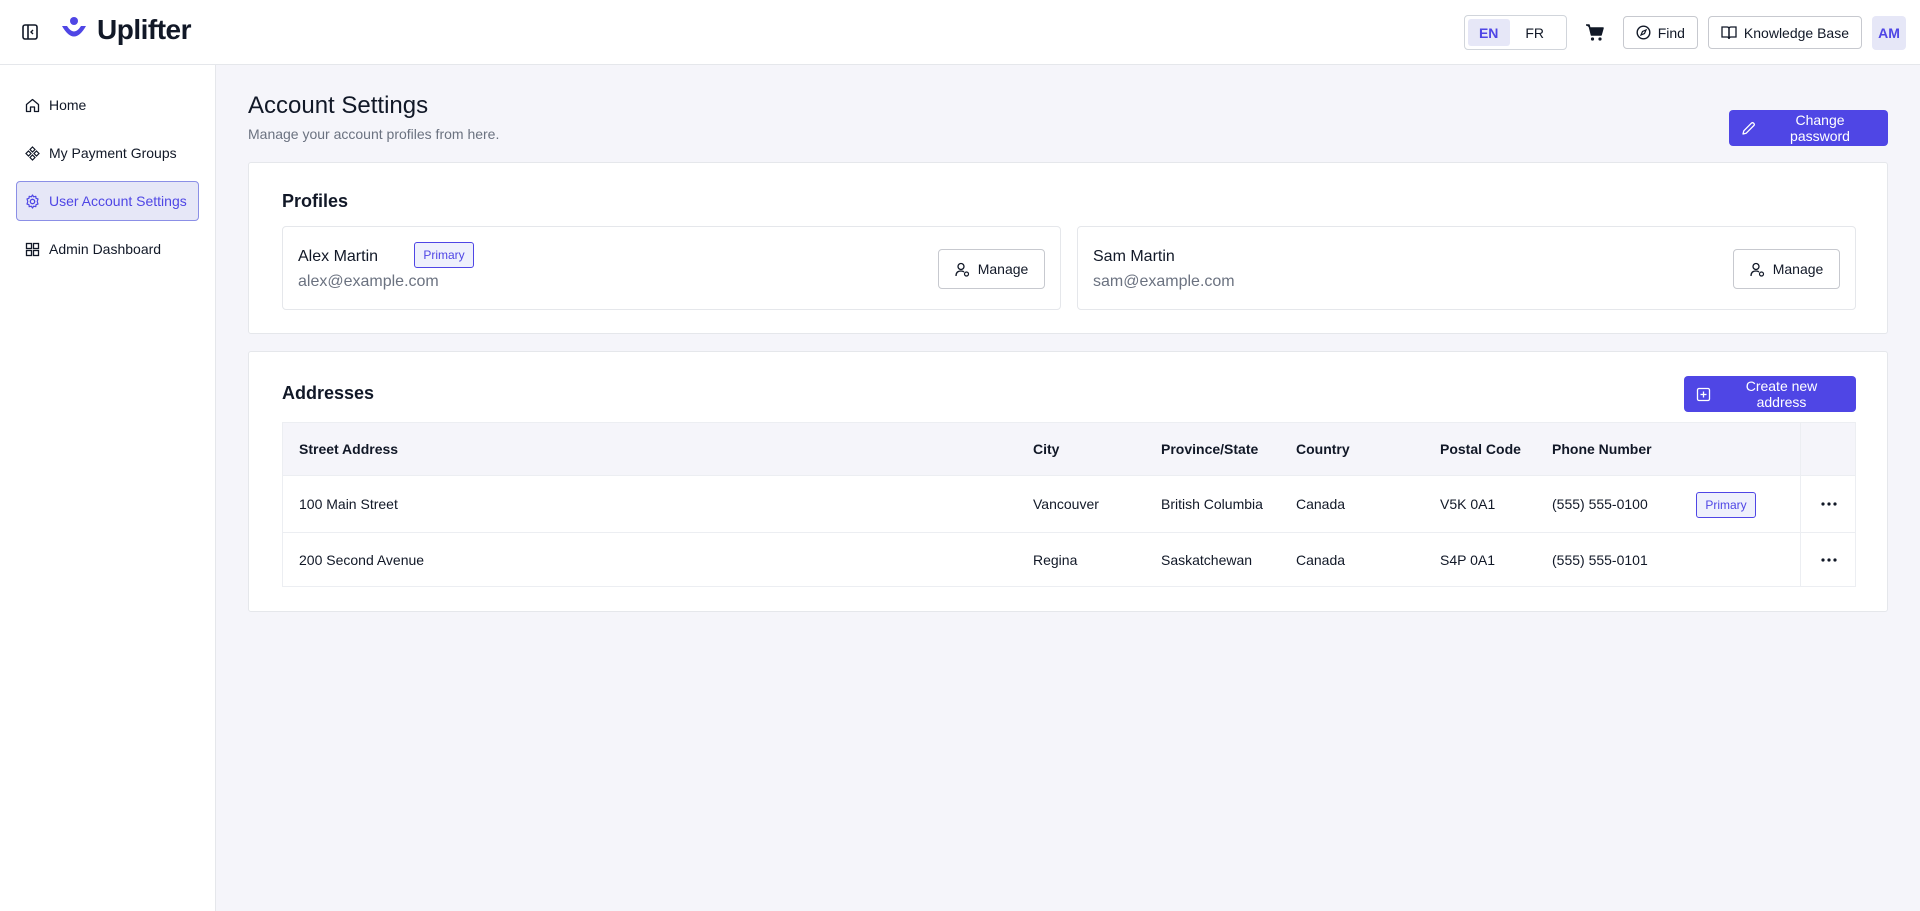 This screenshot has height=911, width=1920. What do you see at coordinates (107, 105) in the screenshot?
I see `sidebar-item-home: Home` at bounding box center [107, 105].